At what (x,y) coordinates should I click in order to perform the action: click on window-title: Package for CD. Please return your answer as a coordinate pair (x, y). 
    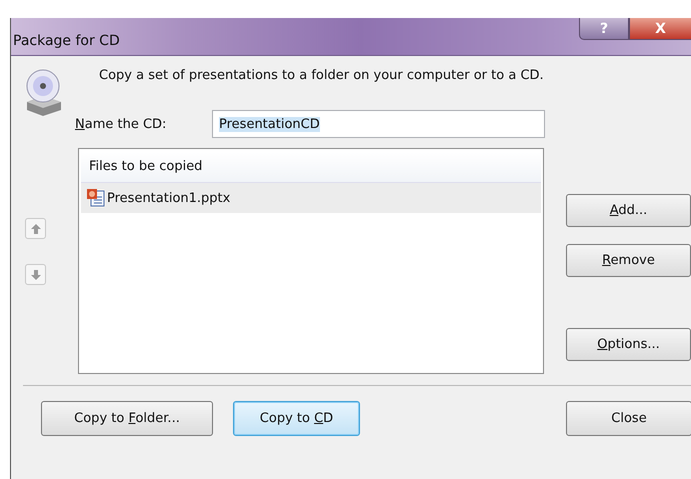
    Looking at the image, I should click on (66, 40).